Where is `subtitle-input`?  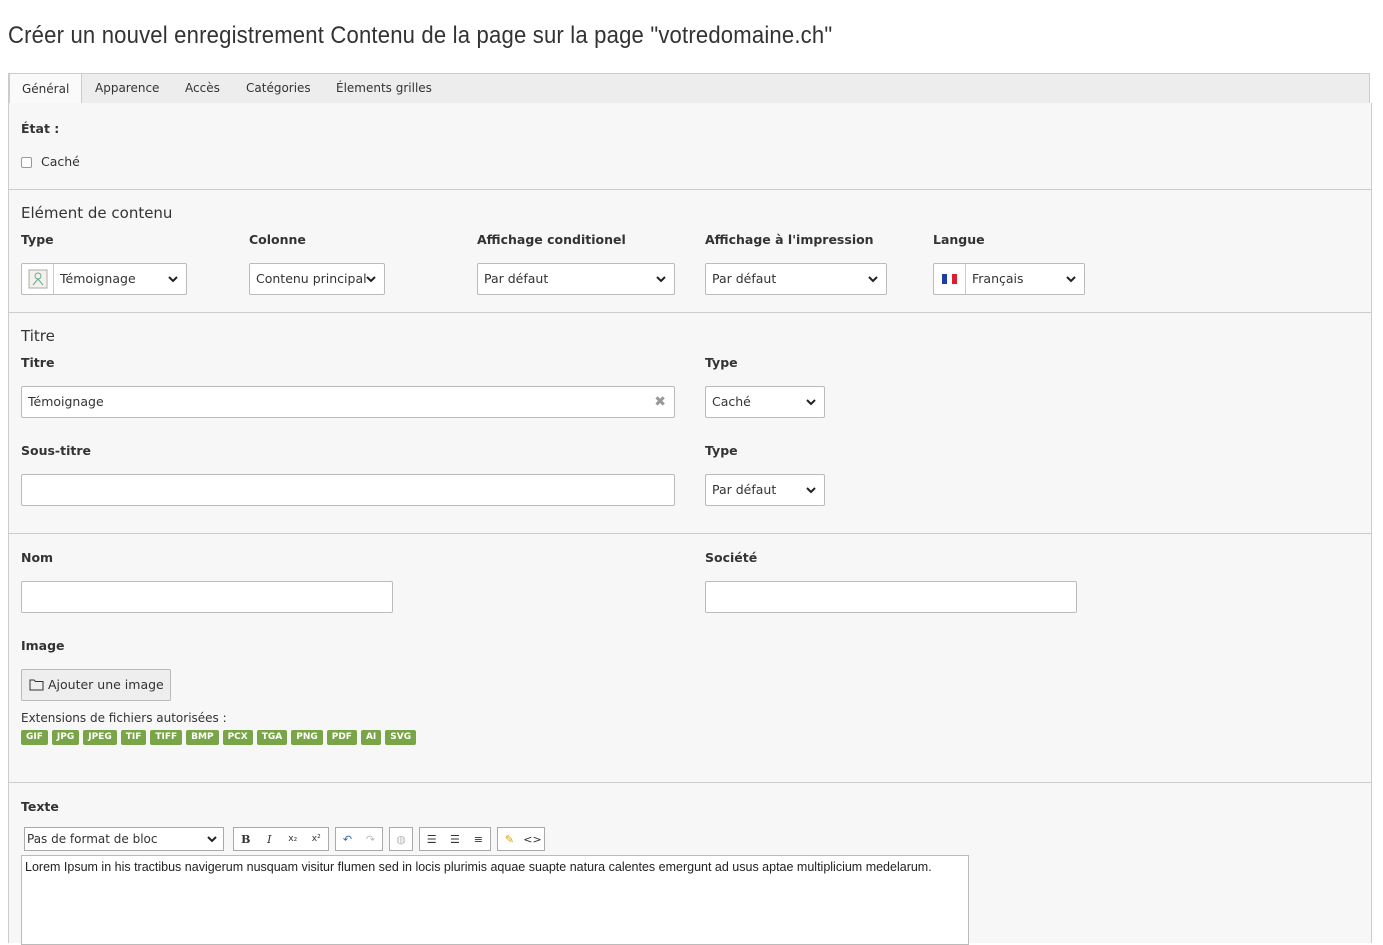
subtitle-input is located at coordinates (348, 490).